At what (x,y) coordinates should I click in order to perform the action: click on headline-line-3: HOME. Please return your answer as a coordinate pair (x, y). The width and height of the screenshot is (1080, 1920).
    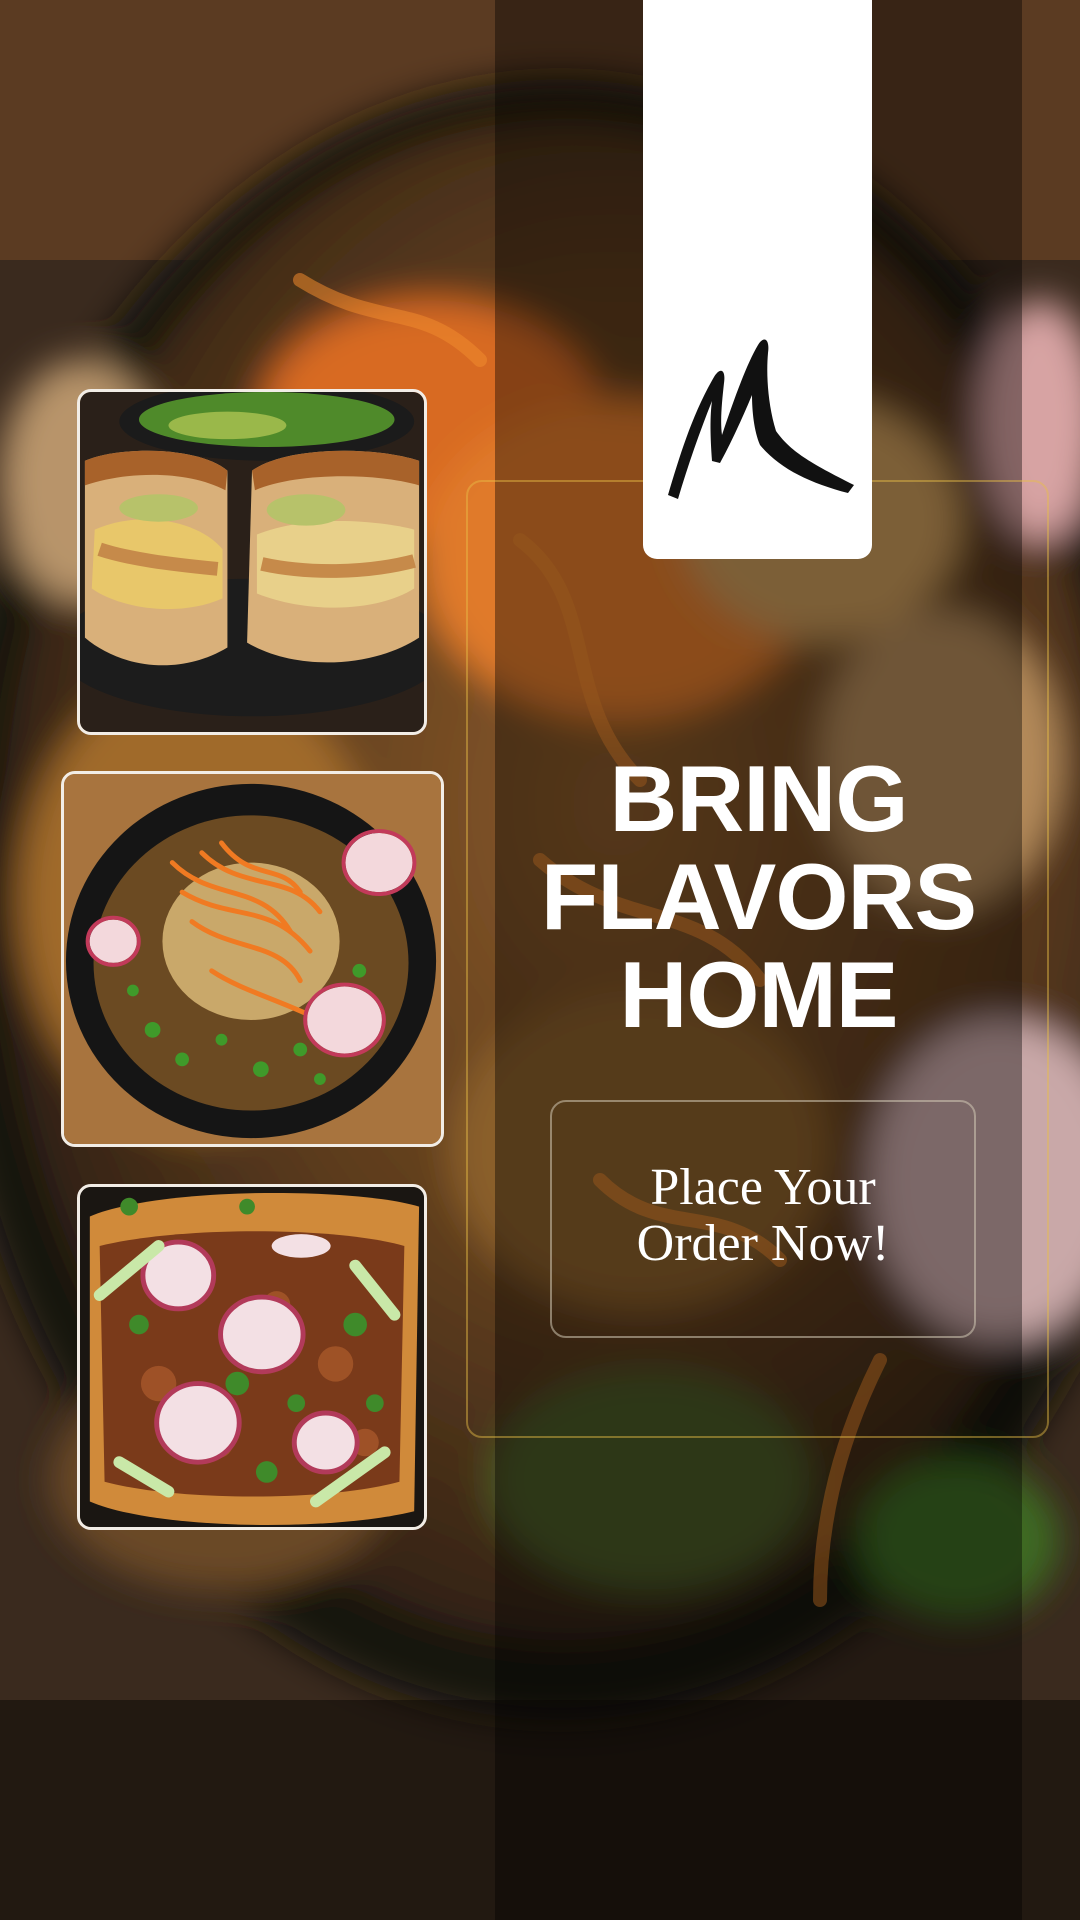
    Looking at the image, I should click on (759, 994).